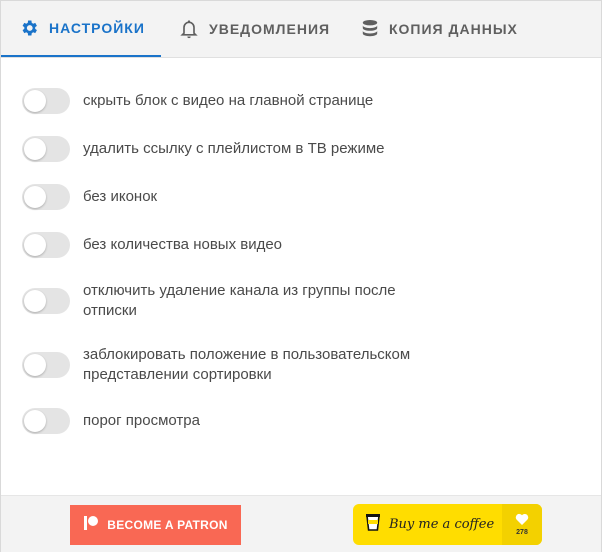 The width and height of the screenshot is (602, 552). What do you see at coordinates (373, 524) in the screenshot?
I see `coffee-cup-icon` at bounding box center [373, 524].